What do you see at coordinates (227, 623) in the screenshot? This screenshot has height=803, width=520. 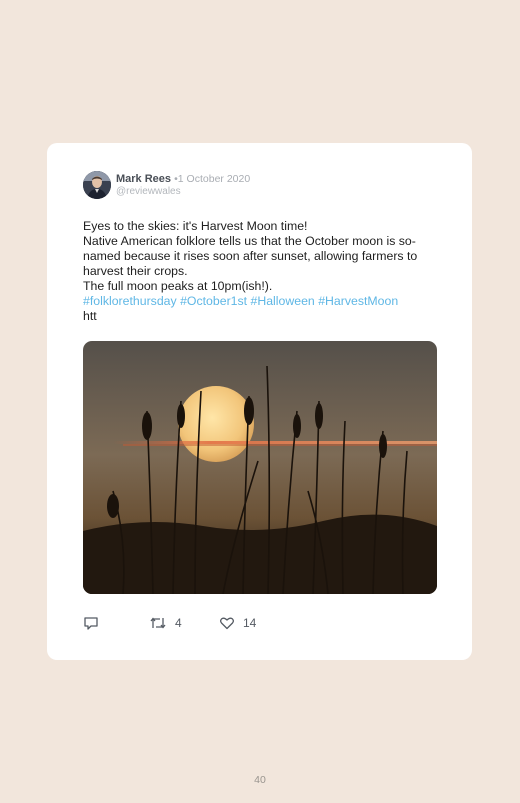 I see `heart-icon` at bounding box center [227, 623].